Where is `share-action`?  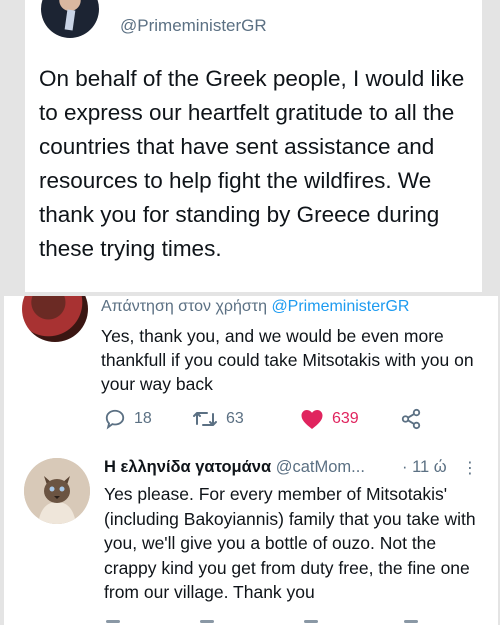 share-action is located at coordinates (411, 419).